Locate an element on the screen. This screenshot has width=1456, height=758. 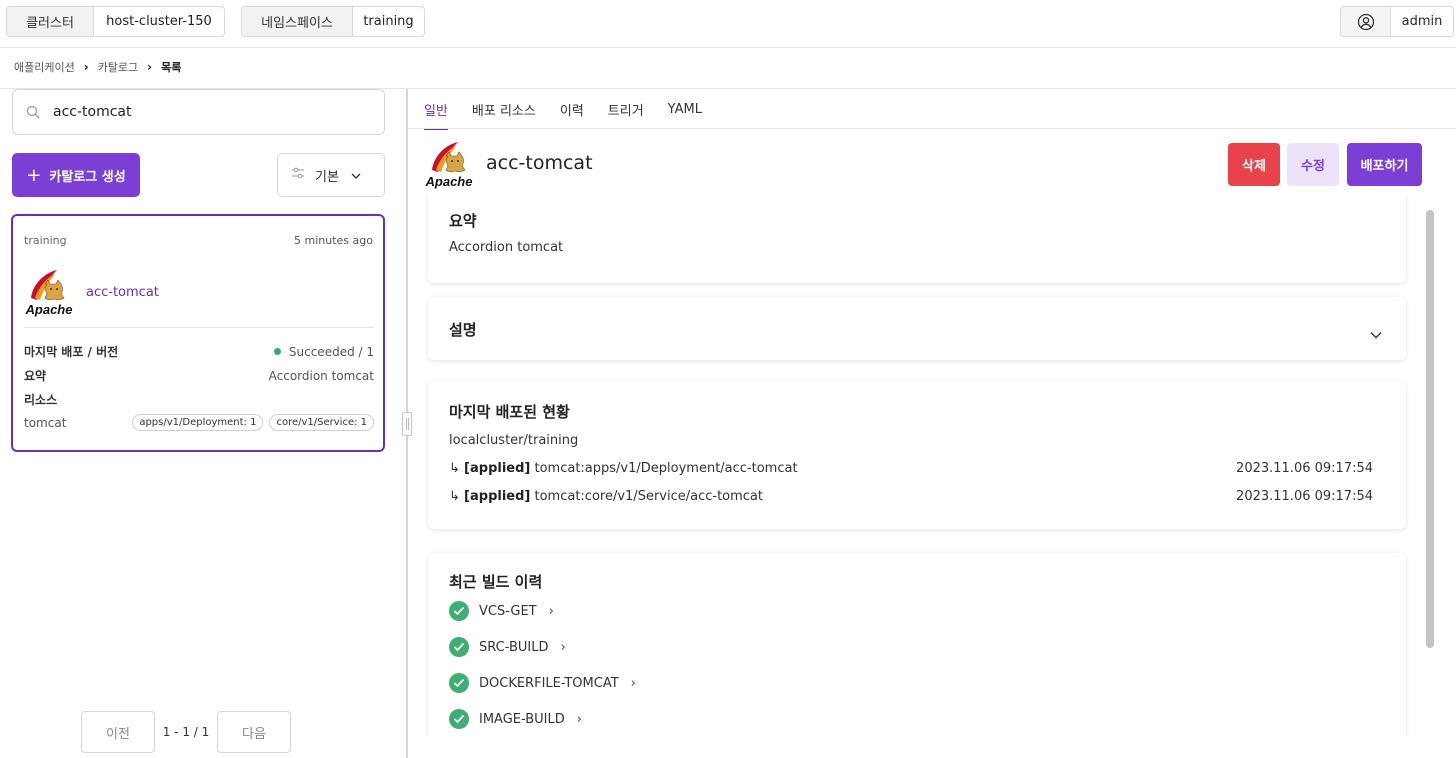
build-item: VCS-GET › is located at coordinates (501, 611).